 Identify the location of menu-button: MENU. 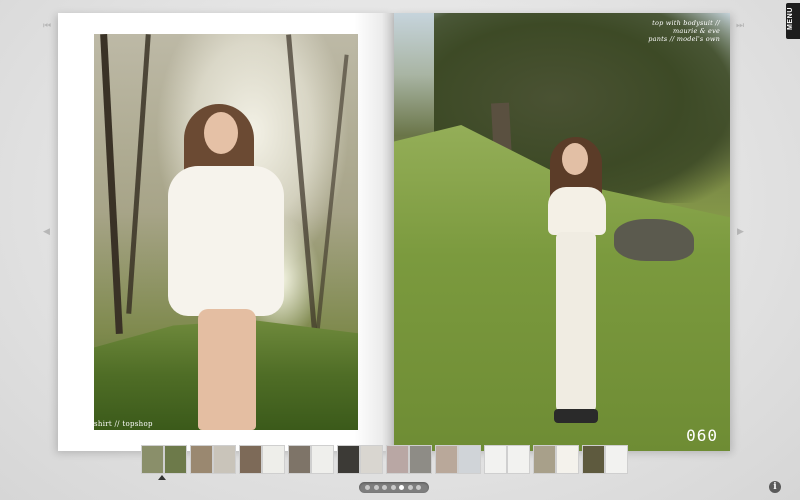
(793, 21).